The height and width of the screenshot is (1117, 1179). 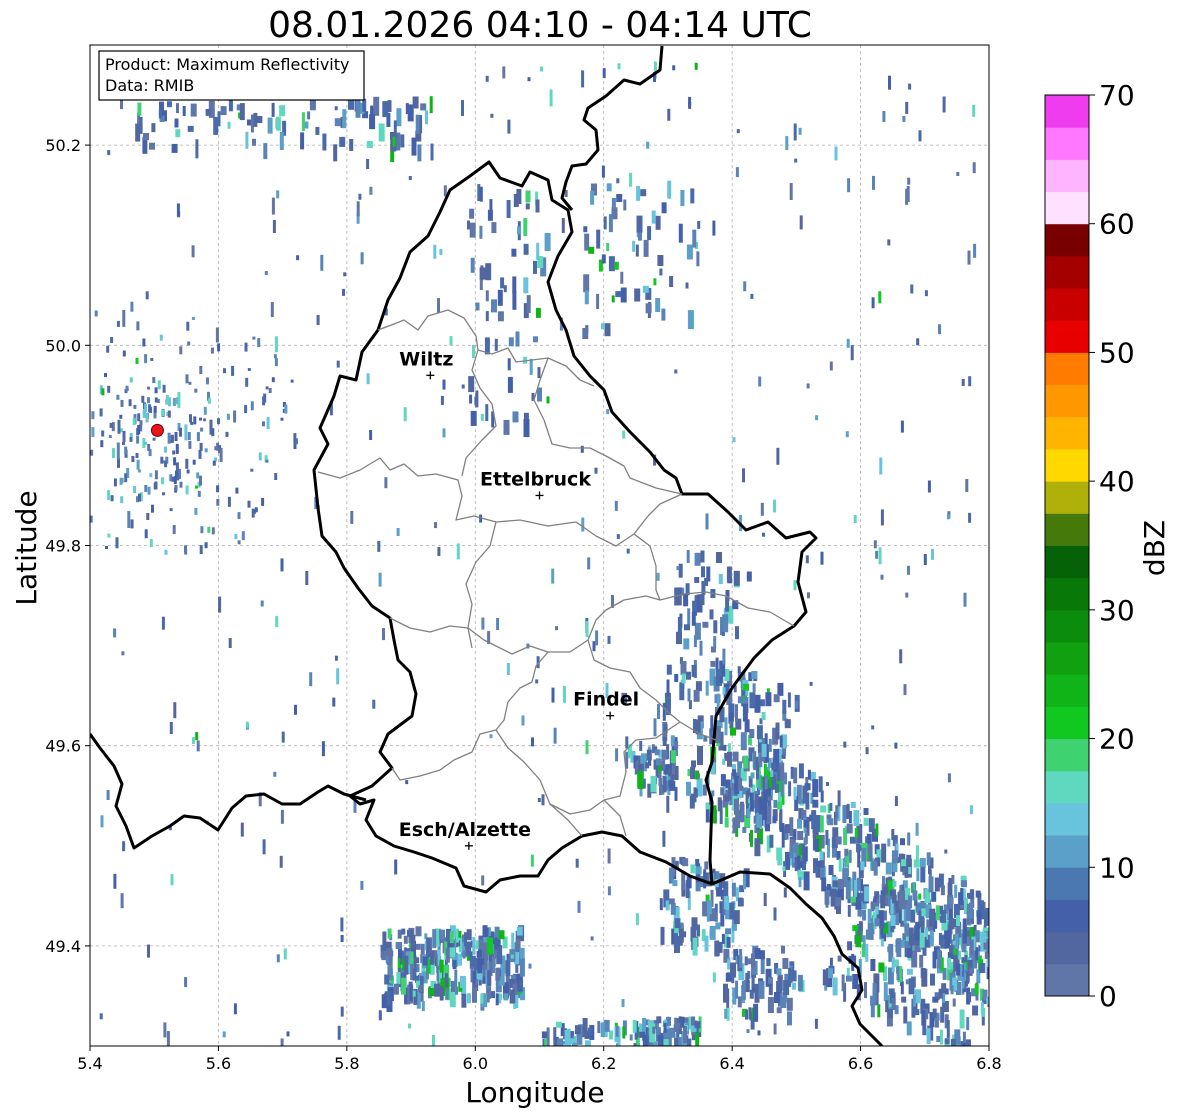 What do you see at coordinates (227, 64) in the screenshot?
I see `info-product: Product: Maximum Reflectivity` at bounding box center [227, 64].